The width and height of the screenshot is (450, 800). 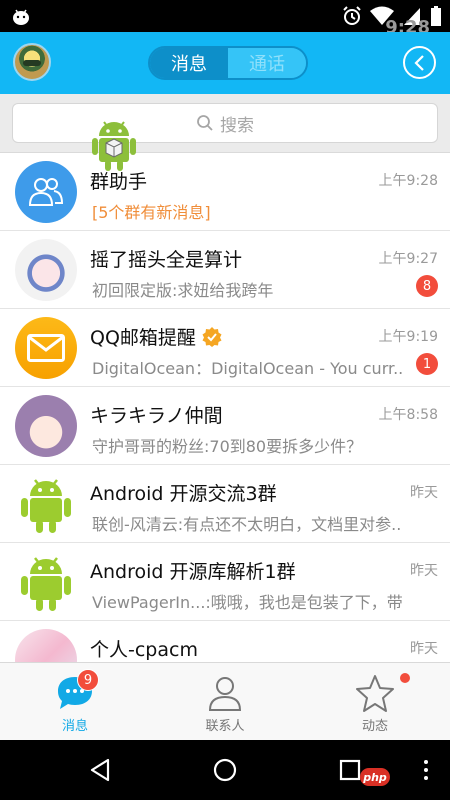 What do you see at coordinates (144, 650) in the screenshot?
I see `conversation-name: 个人-cpacm` at bounding box center [144, 650].